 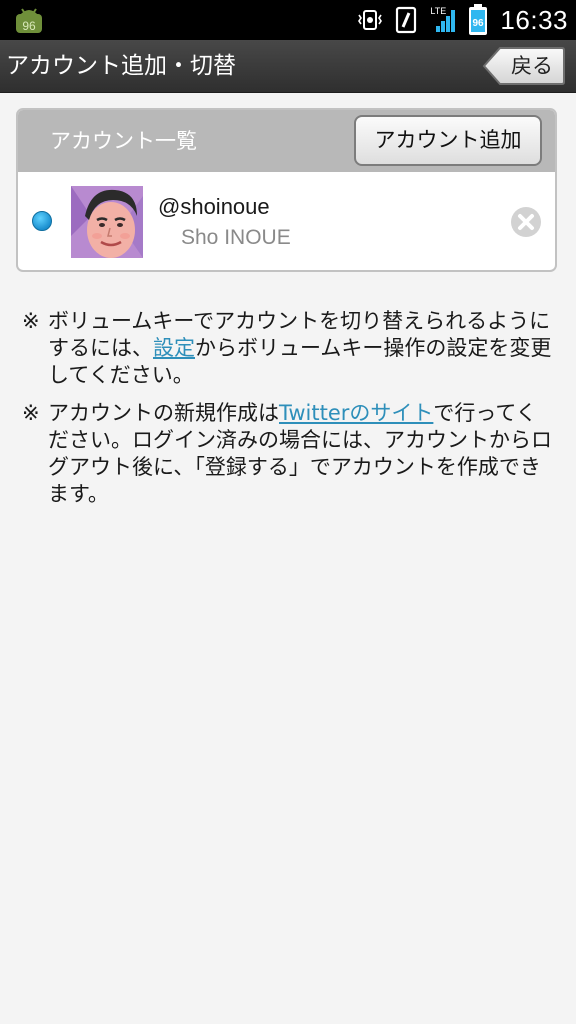 What do you see at coordinates (123, 141) in the screenshot?
I see `account-list-title: アカウント一覧` at bounding box center [123, 141].